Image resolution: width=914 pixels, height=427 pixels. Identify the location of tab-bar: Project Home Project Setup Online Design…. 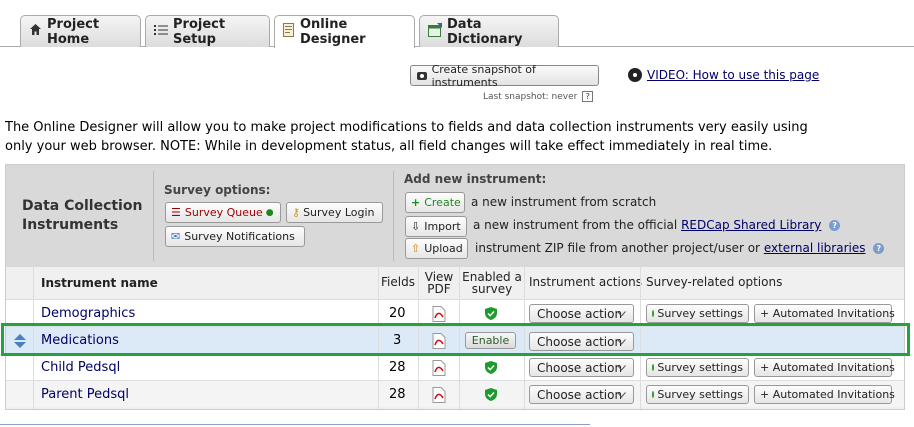
(457, 24).